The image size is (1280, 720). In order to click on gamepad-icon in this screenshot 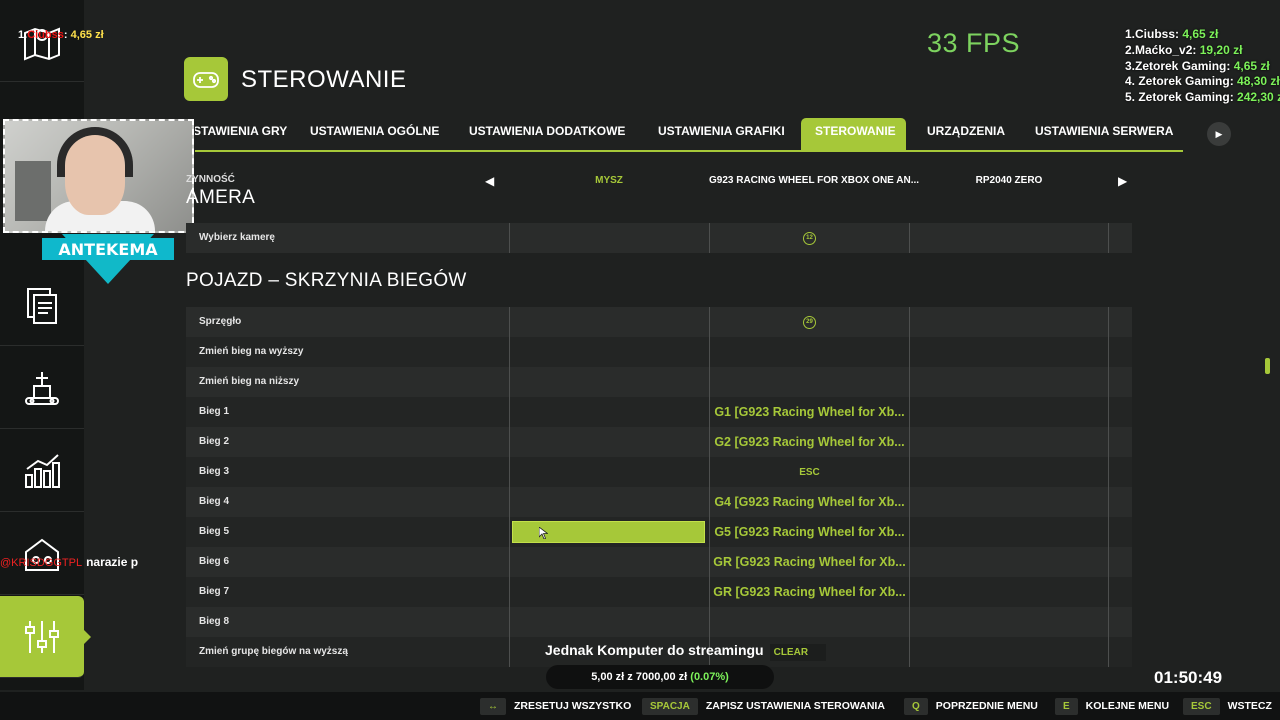, I will do `click(206, 80)`.